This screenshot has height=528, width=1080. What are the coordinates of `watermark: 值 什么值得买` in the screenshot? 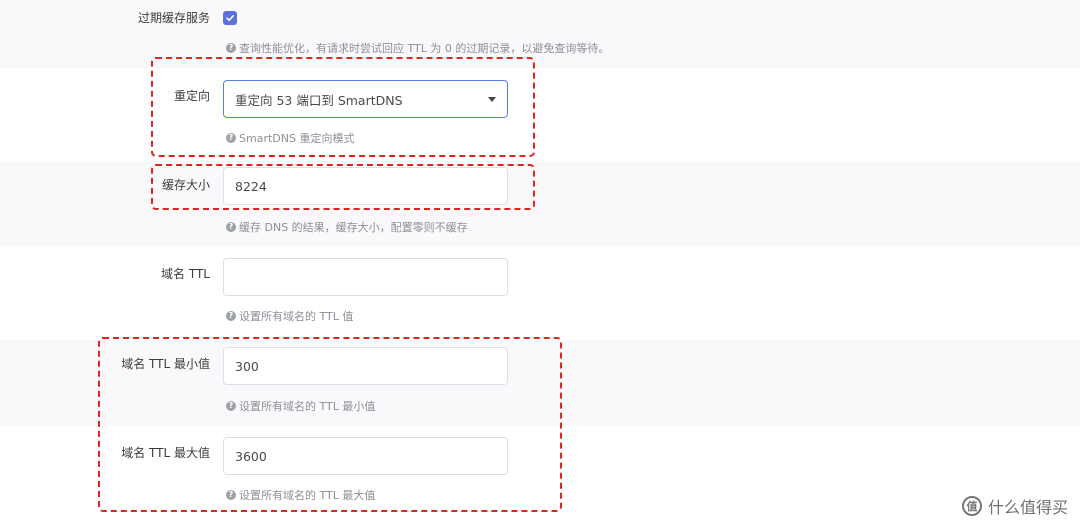 It's located at (1014, 506).